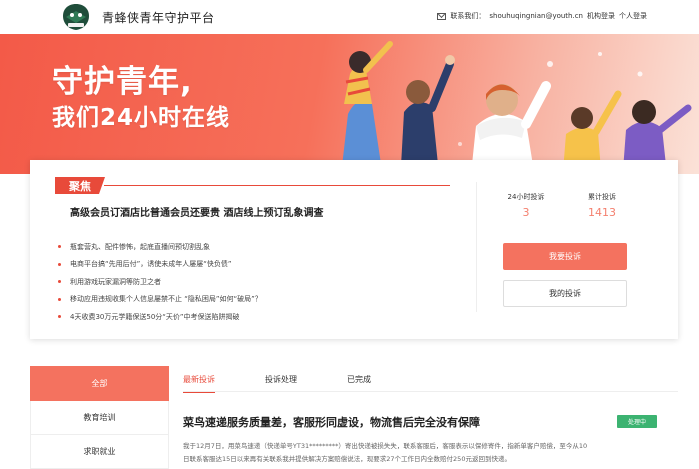  What do you see at coordinates (140, 247) in the screenshot?
I see `news-item-text: 瓶套营丸、配件惨怖，起底直播间预切割乱象` at bounding box center [140, 247].